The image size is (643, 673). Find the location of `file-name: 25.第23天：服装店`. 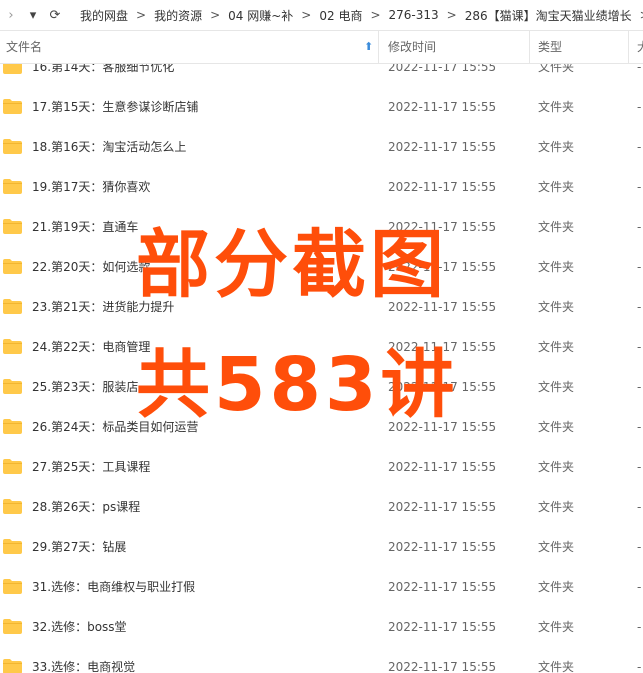

file-name: 25.第23天：服装店 is located at coordinates (85, 387).